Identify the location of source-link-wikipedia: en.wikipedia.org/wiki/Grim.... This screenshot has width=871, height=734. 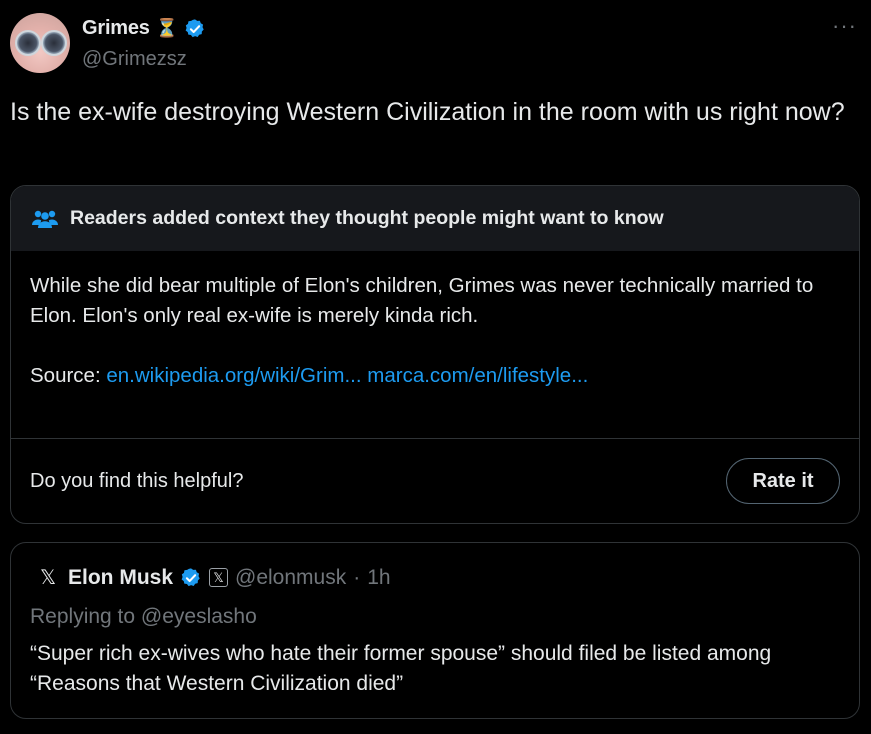
(233, 375).